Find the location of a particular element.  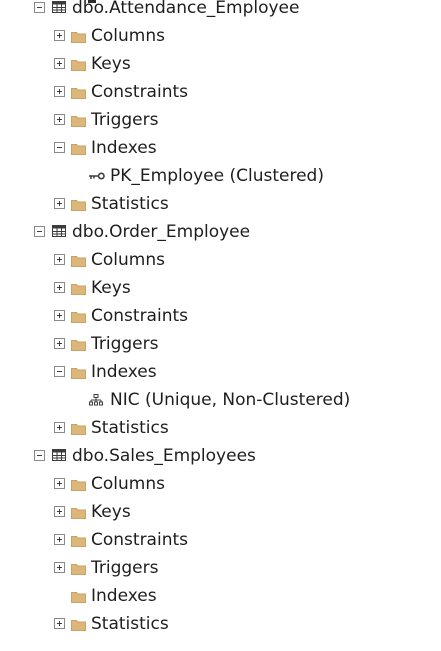

tree-node-table-sales-employees: dbo.Sales_Employees is located at coordinates (220, 456).